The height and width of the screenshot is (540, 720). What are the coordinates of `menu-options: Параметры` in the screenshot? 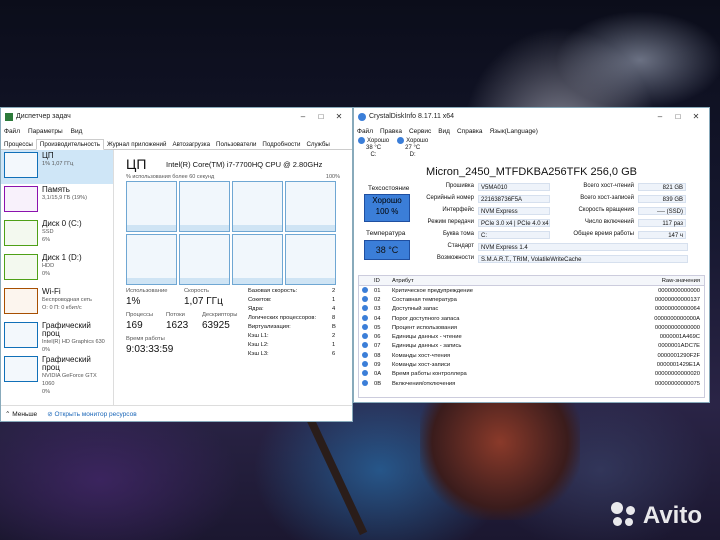 It's located at (45, 131).